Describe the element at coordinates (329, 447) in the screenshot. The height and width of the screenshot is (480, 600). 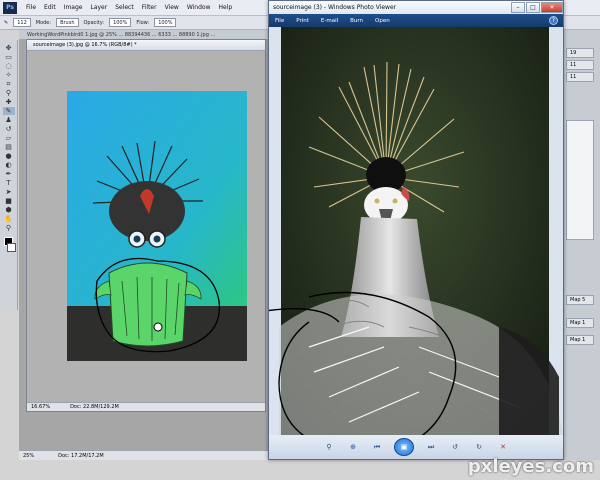
I see `zoom-icon: ⚲` at that location.